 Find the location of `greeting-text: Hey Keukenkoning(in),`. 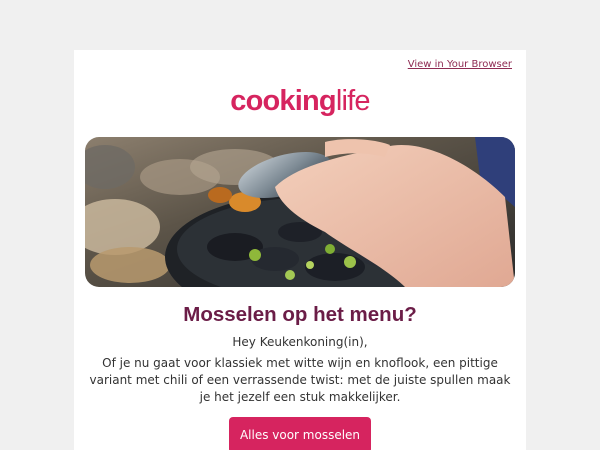

greeting-text: Hey Keukenkoning(in), is located at coordinates (300, 342).